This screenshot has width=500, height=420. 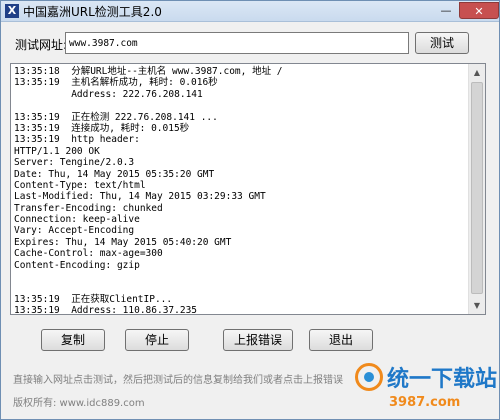 I want to click on watermark: 统一下载站 3987.com, so click(x=426, y=388).